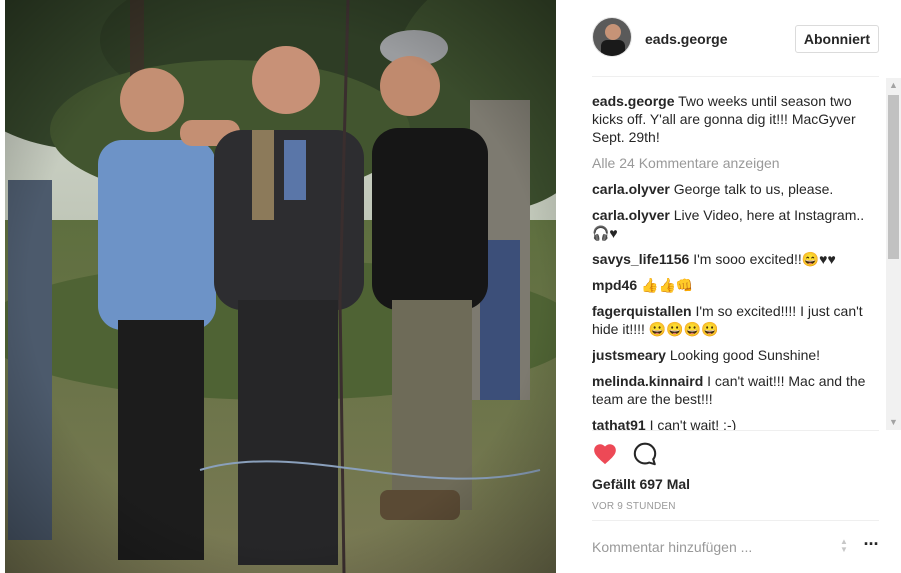 Image resolution: width=901 pixels, height=573 pixels. Describe the element at coordinates (871, 546) in the screenshot. I see `ellipsis-icon: ···` at that location.